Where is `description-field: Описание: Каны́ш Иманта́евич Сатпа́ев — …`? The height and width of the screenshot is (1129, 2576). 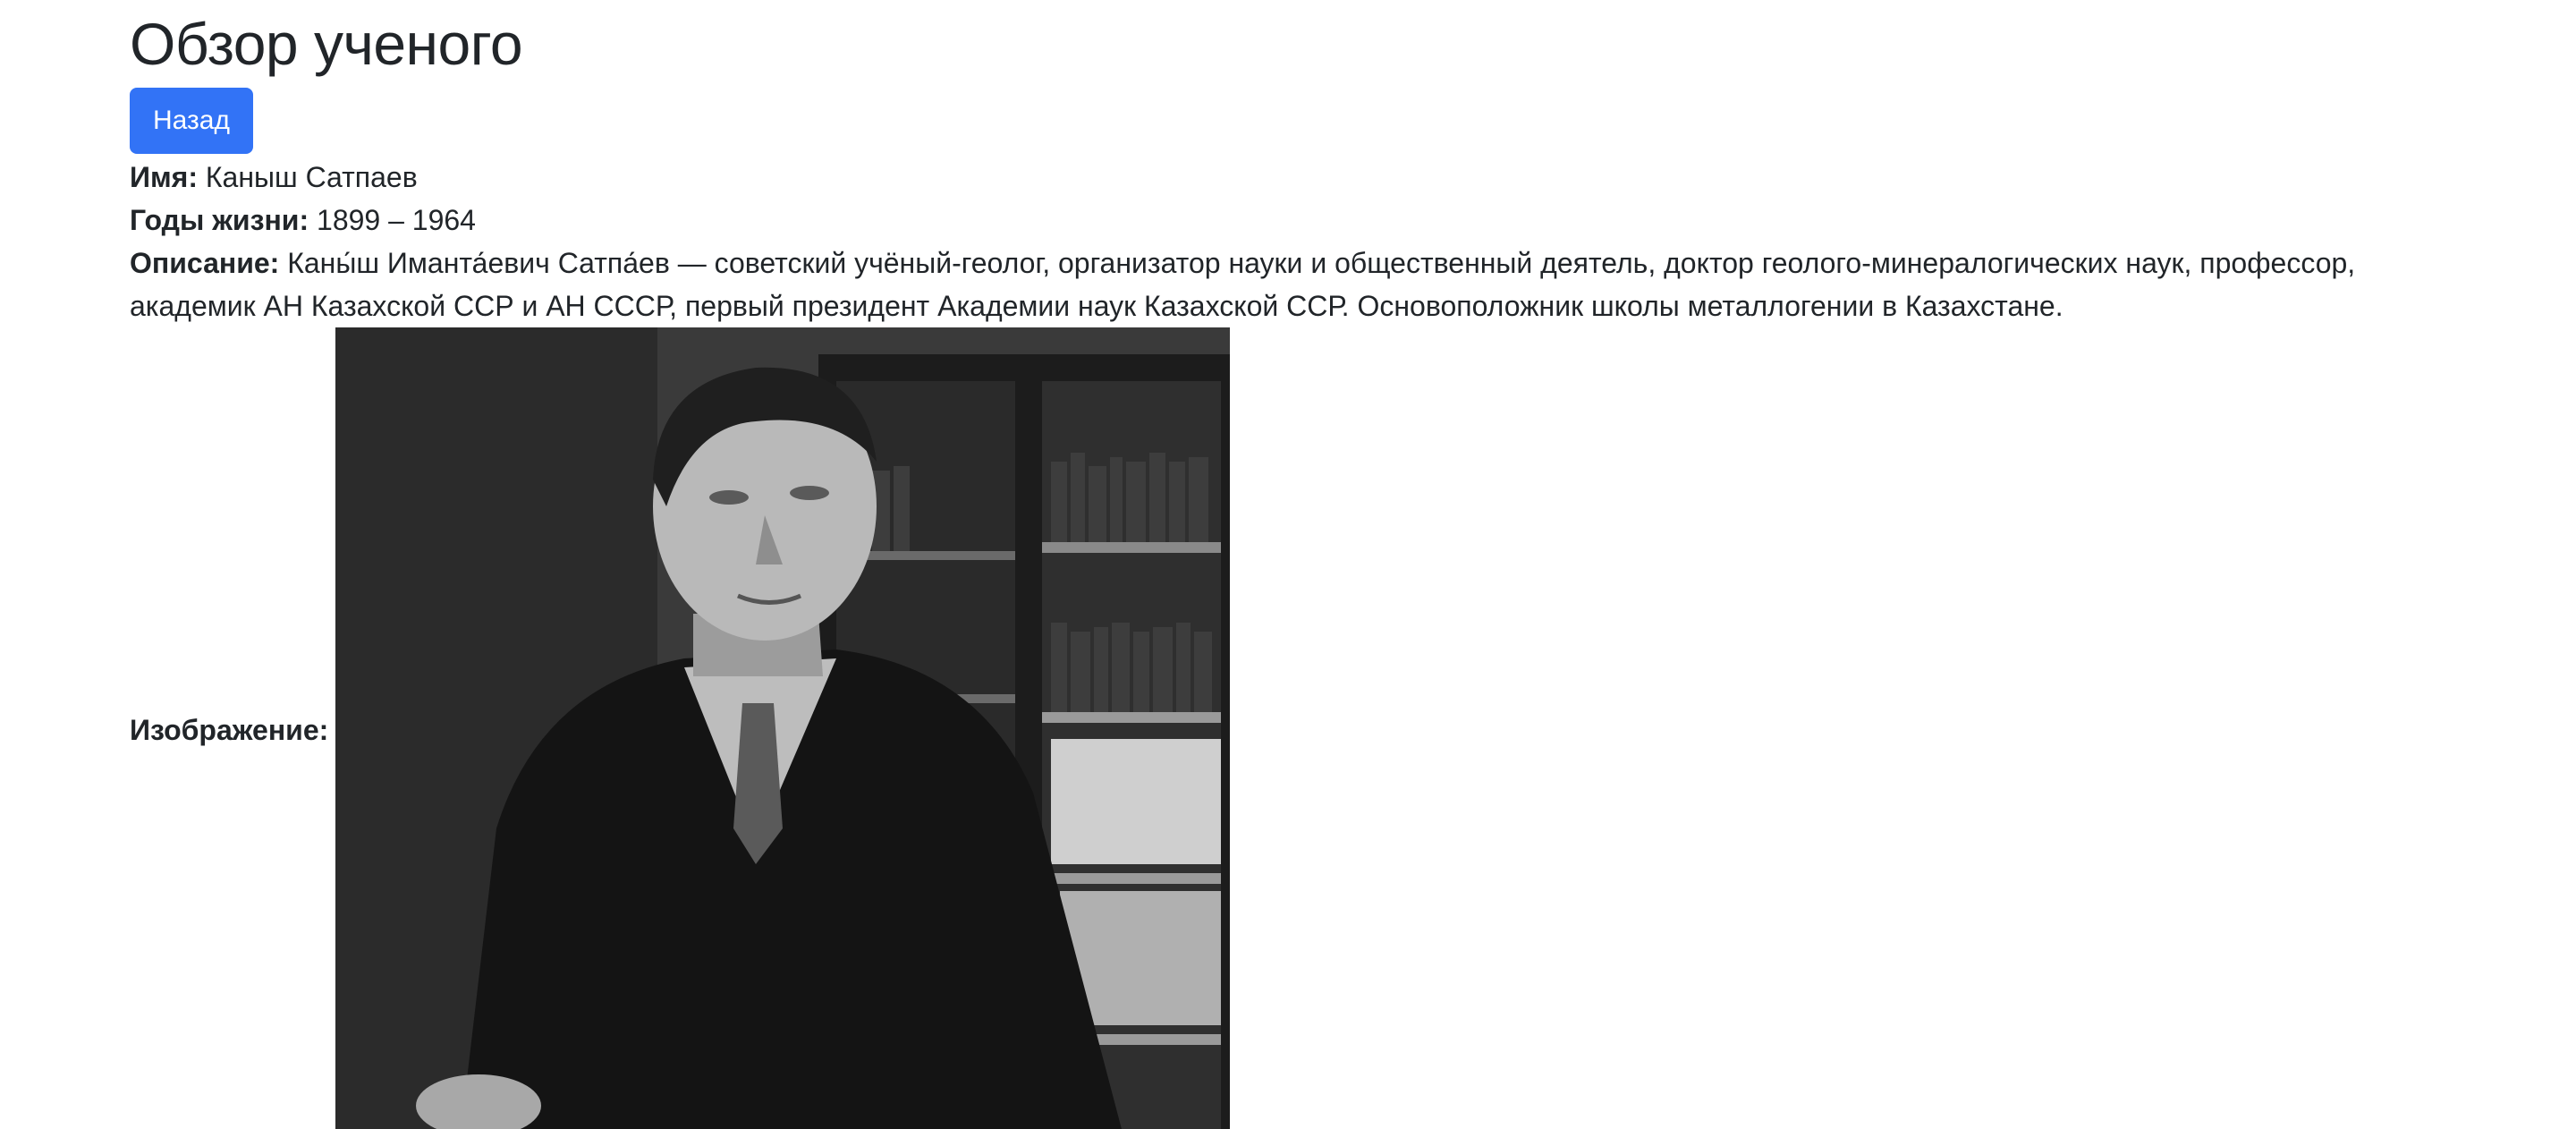
description-field: Описание: Каны́ш Иманта́евич Сатпа́ев — … is located at coordinates (1281, 284).